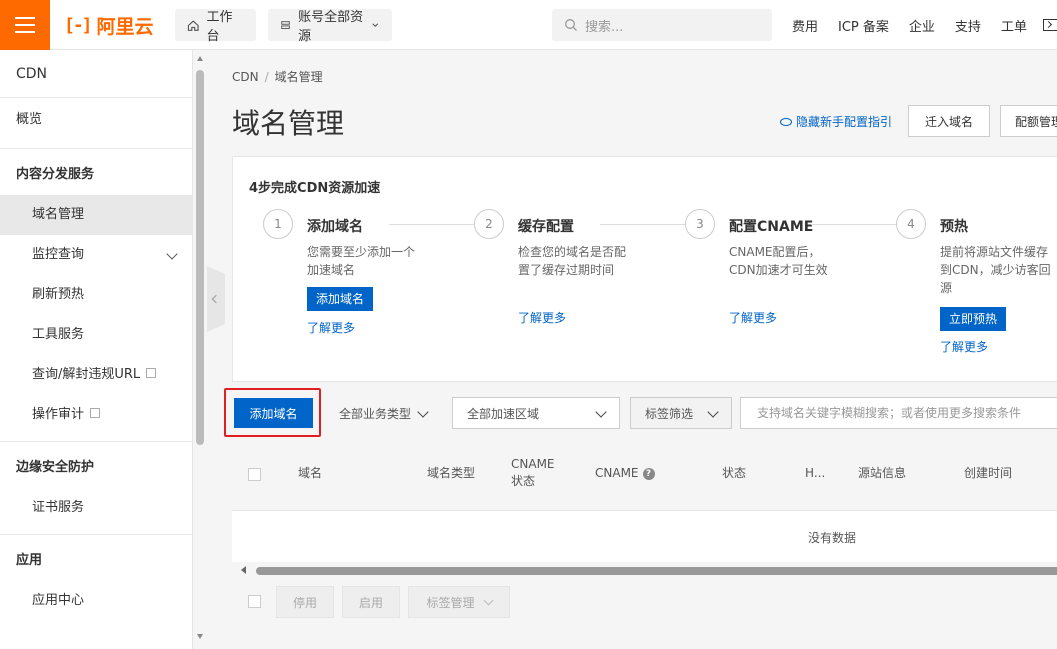 This screenshot has width=1057, height=649. What do you see at coordinates (968, 25) in the screenshot?
I see `nav-support: 支持` at bounding box center [968, 25].